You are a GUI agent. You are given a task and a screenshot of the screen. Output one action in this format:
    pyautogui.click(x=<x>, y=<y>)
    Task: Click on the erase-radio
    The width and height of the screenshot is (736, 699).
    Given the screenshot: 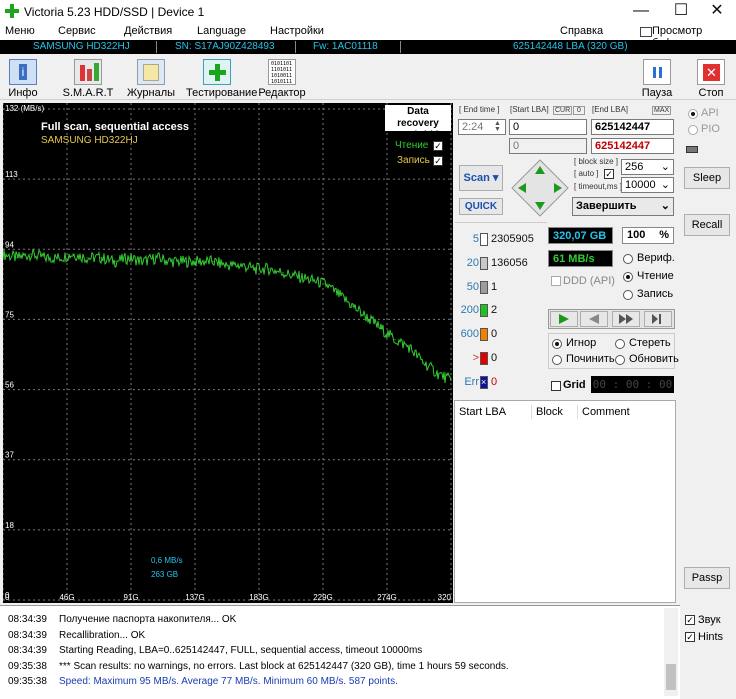 What is the action you would take?
    pyautogui.click(x=620, y=344)
    